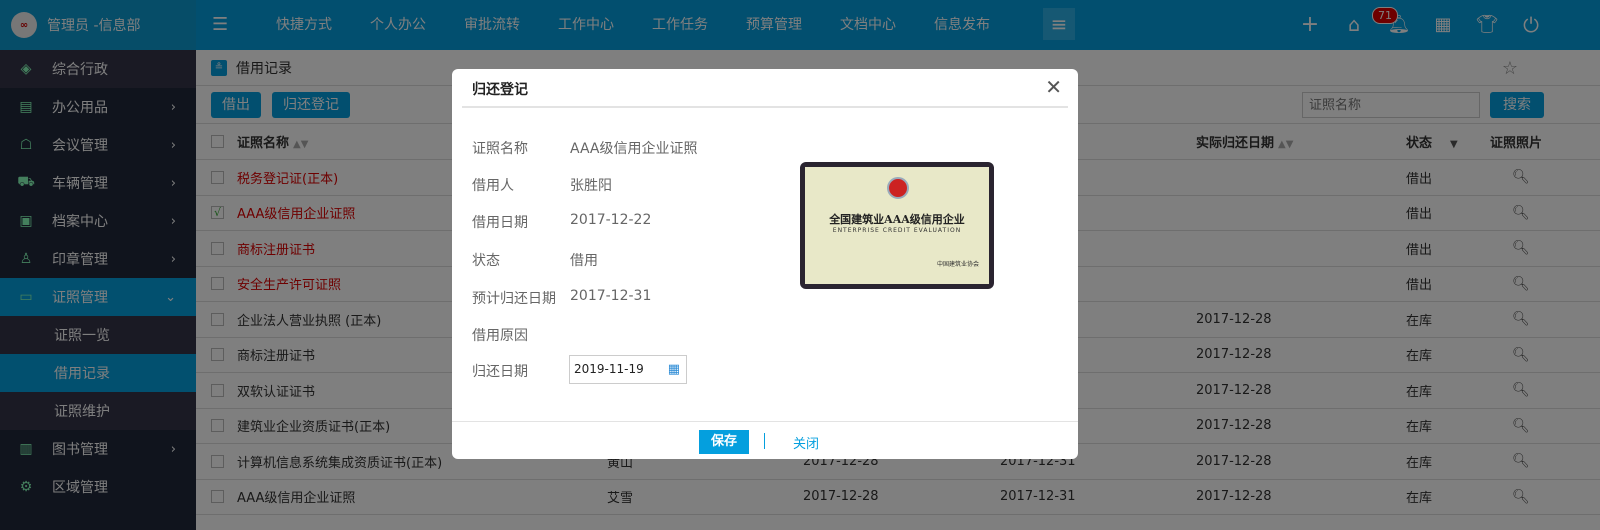 This screenshot has height=530, width=1600. I want to click on field-reason: 借用原因, so click(500, 336).